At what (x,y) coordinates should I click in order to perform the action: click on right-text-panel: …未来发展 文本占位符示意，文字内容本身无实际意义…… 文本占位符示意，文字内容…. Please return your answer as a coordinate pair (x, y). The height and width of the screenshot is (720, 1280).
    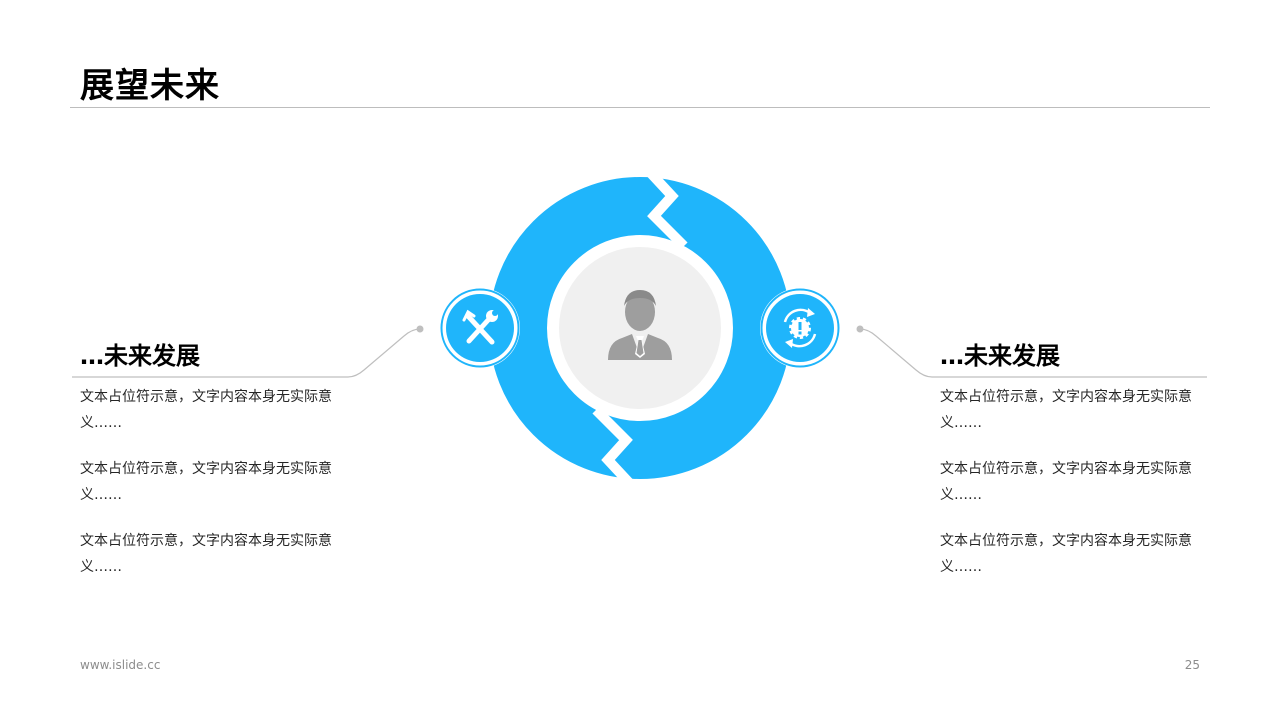
    Looking at the image, I should click on (1075, 468).